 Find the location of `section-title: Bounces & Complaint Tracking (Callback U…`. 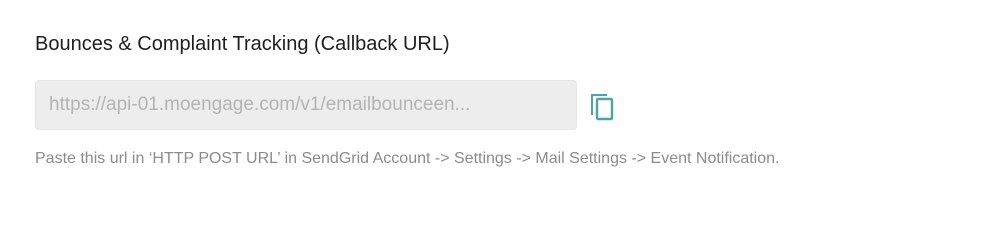

section-title: Bounces & Complaint Tracking (Callback U… is located at coordinates (242, 44).